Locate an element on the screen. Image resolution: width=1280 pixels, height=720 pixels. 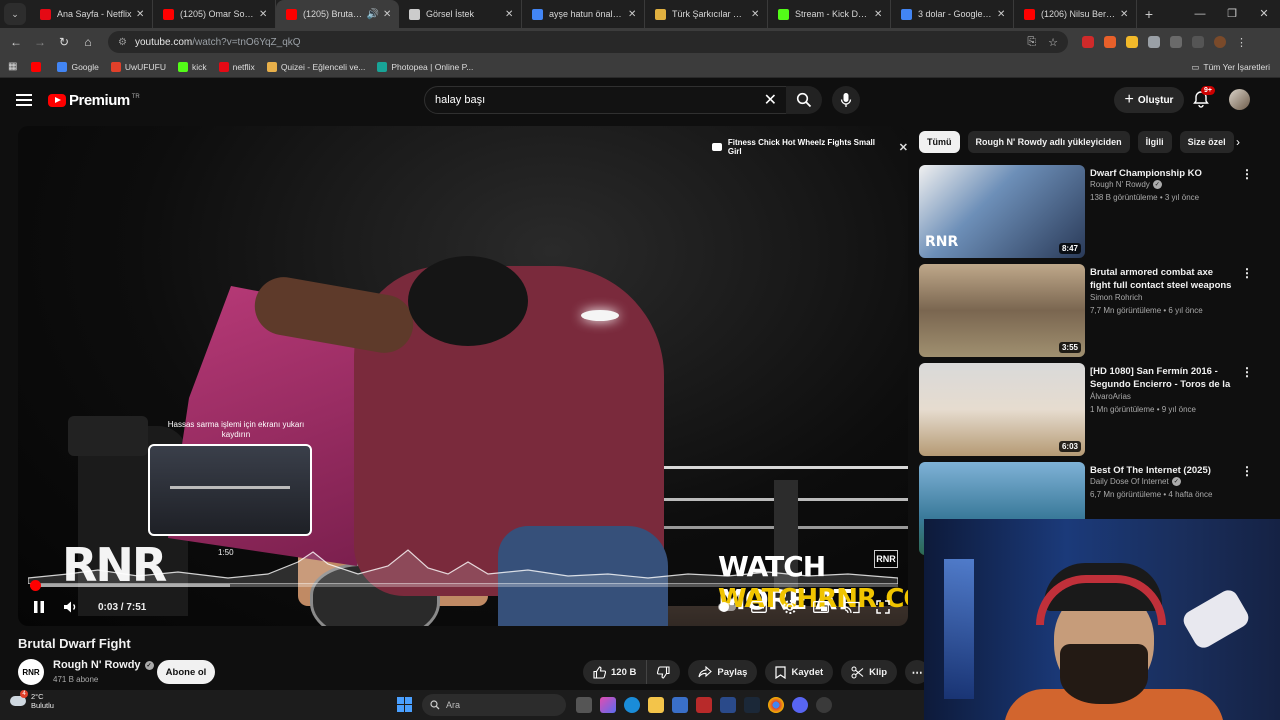
shield-icon is located at coordinates (1154, 42).